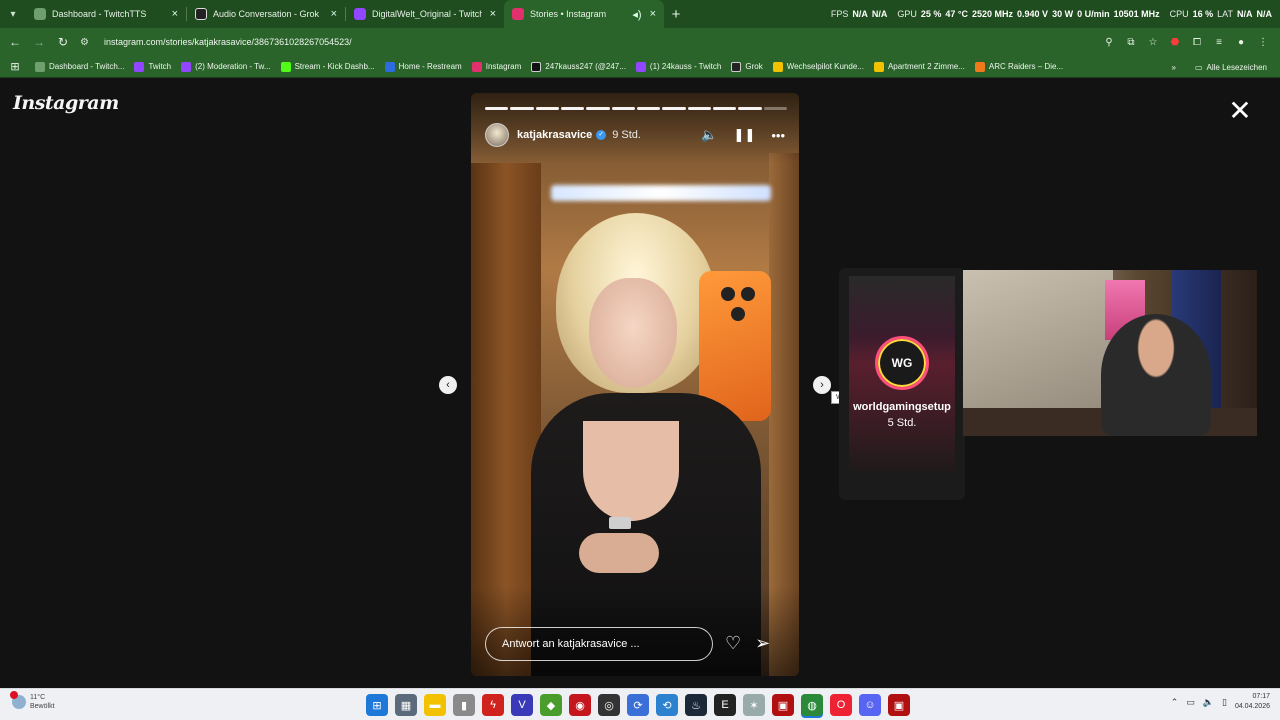 The width and height of the screenshot is (1280, 720). Describe the element at coordinates (1131, 42) in the screenshot. I see `install-app-icon: ⧉` at that location.